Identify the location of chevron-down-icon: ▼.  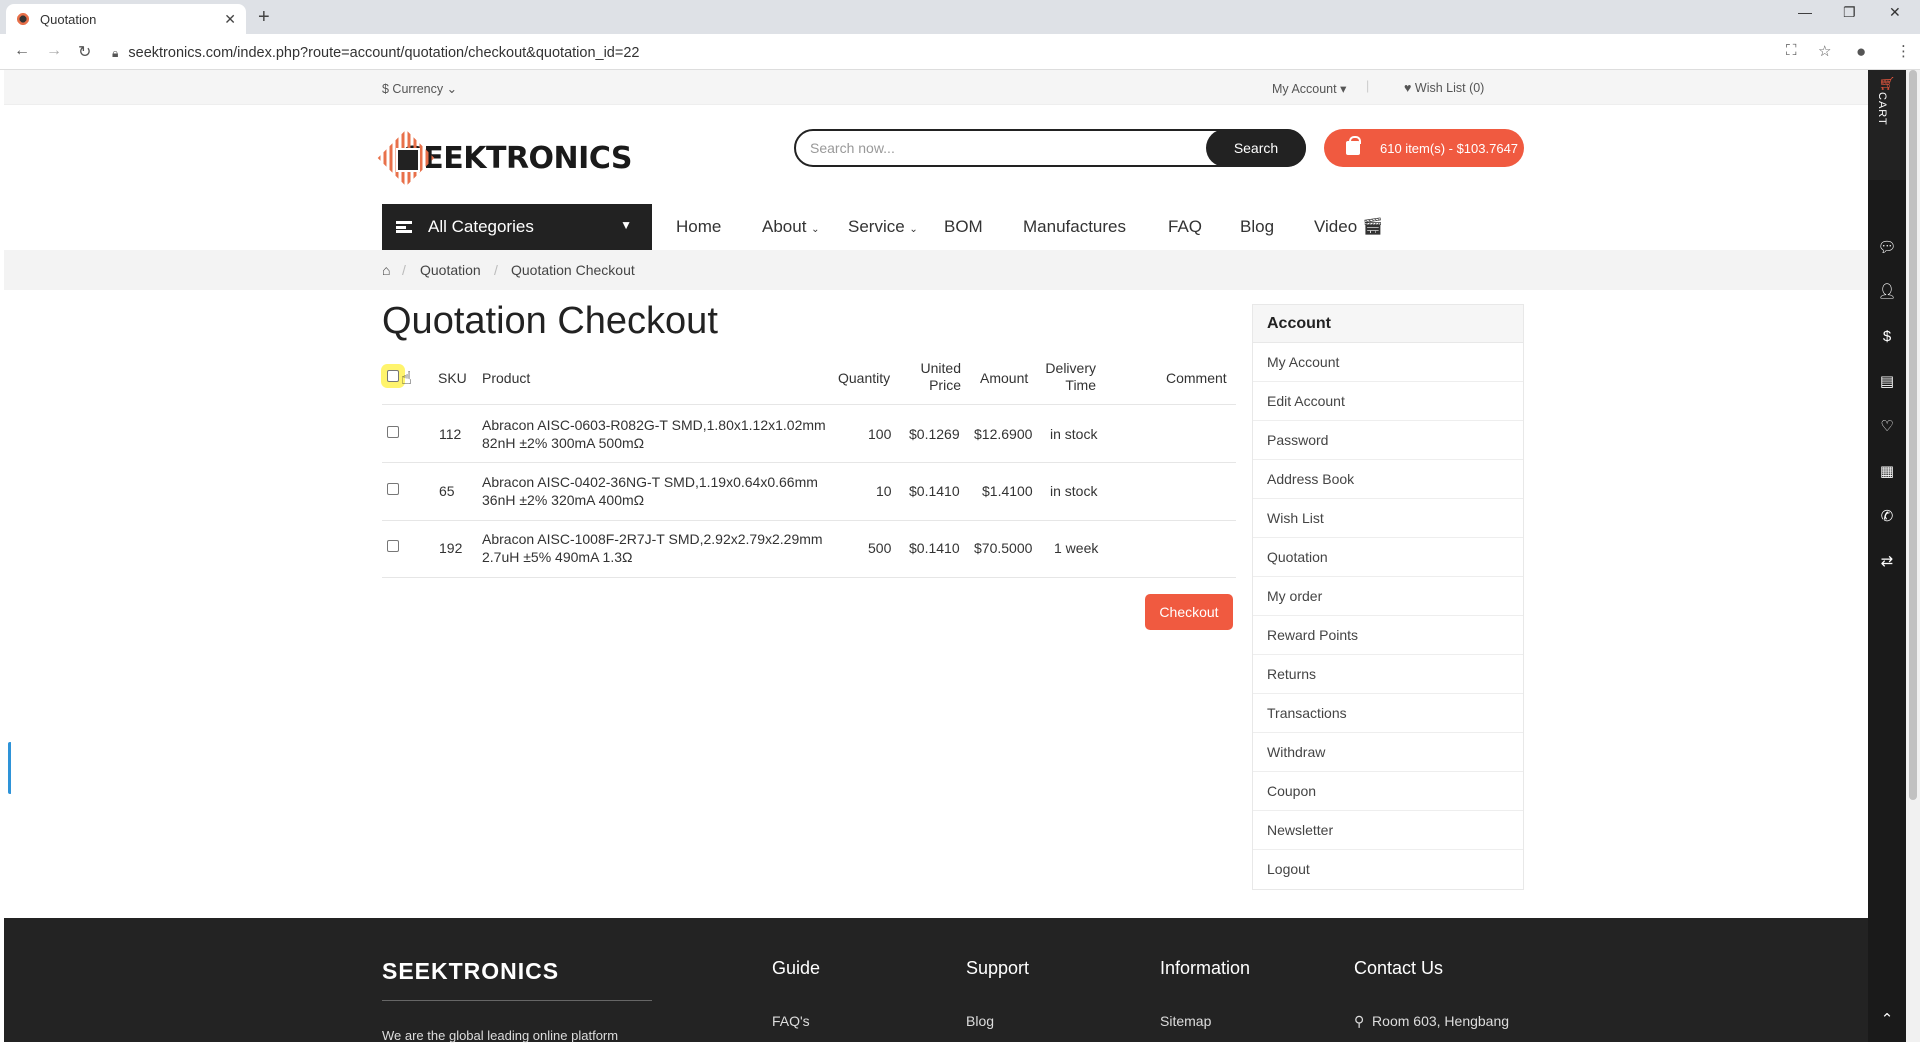
(626, 225).